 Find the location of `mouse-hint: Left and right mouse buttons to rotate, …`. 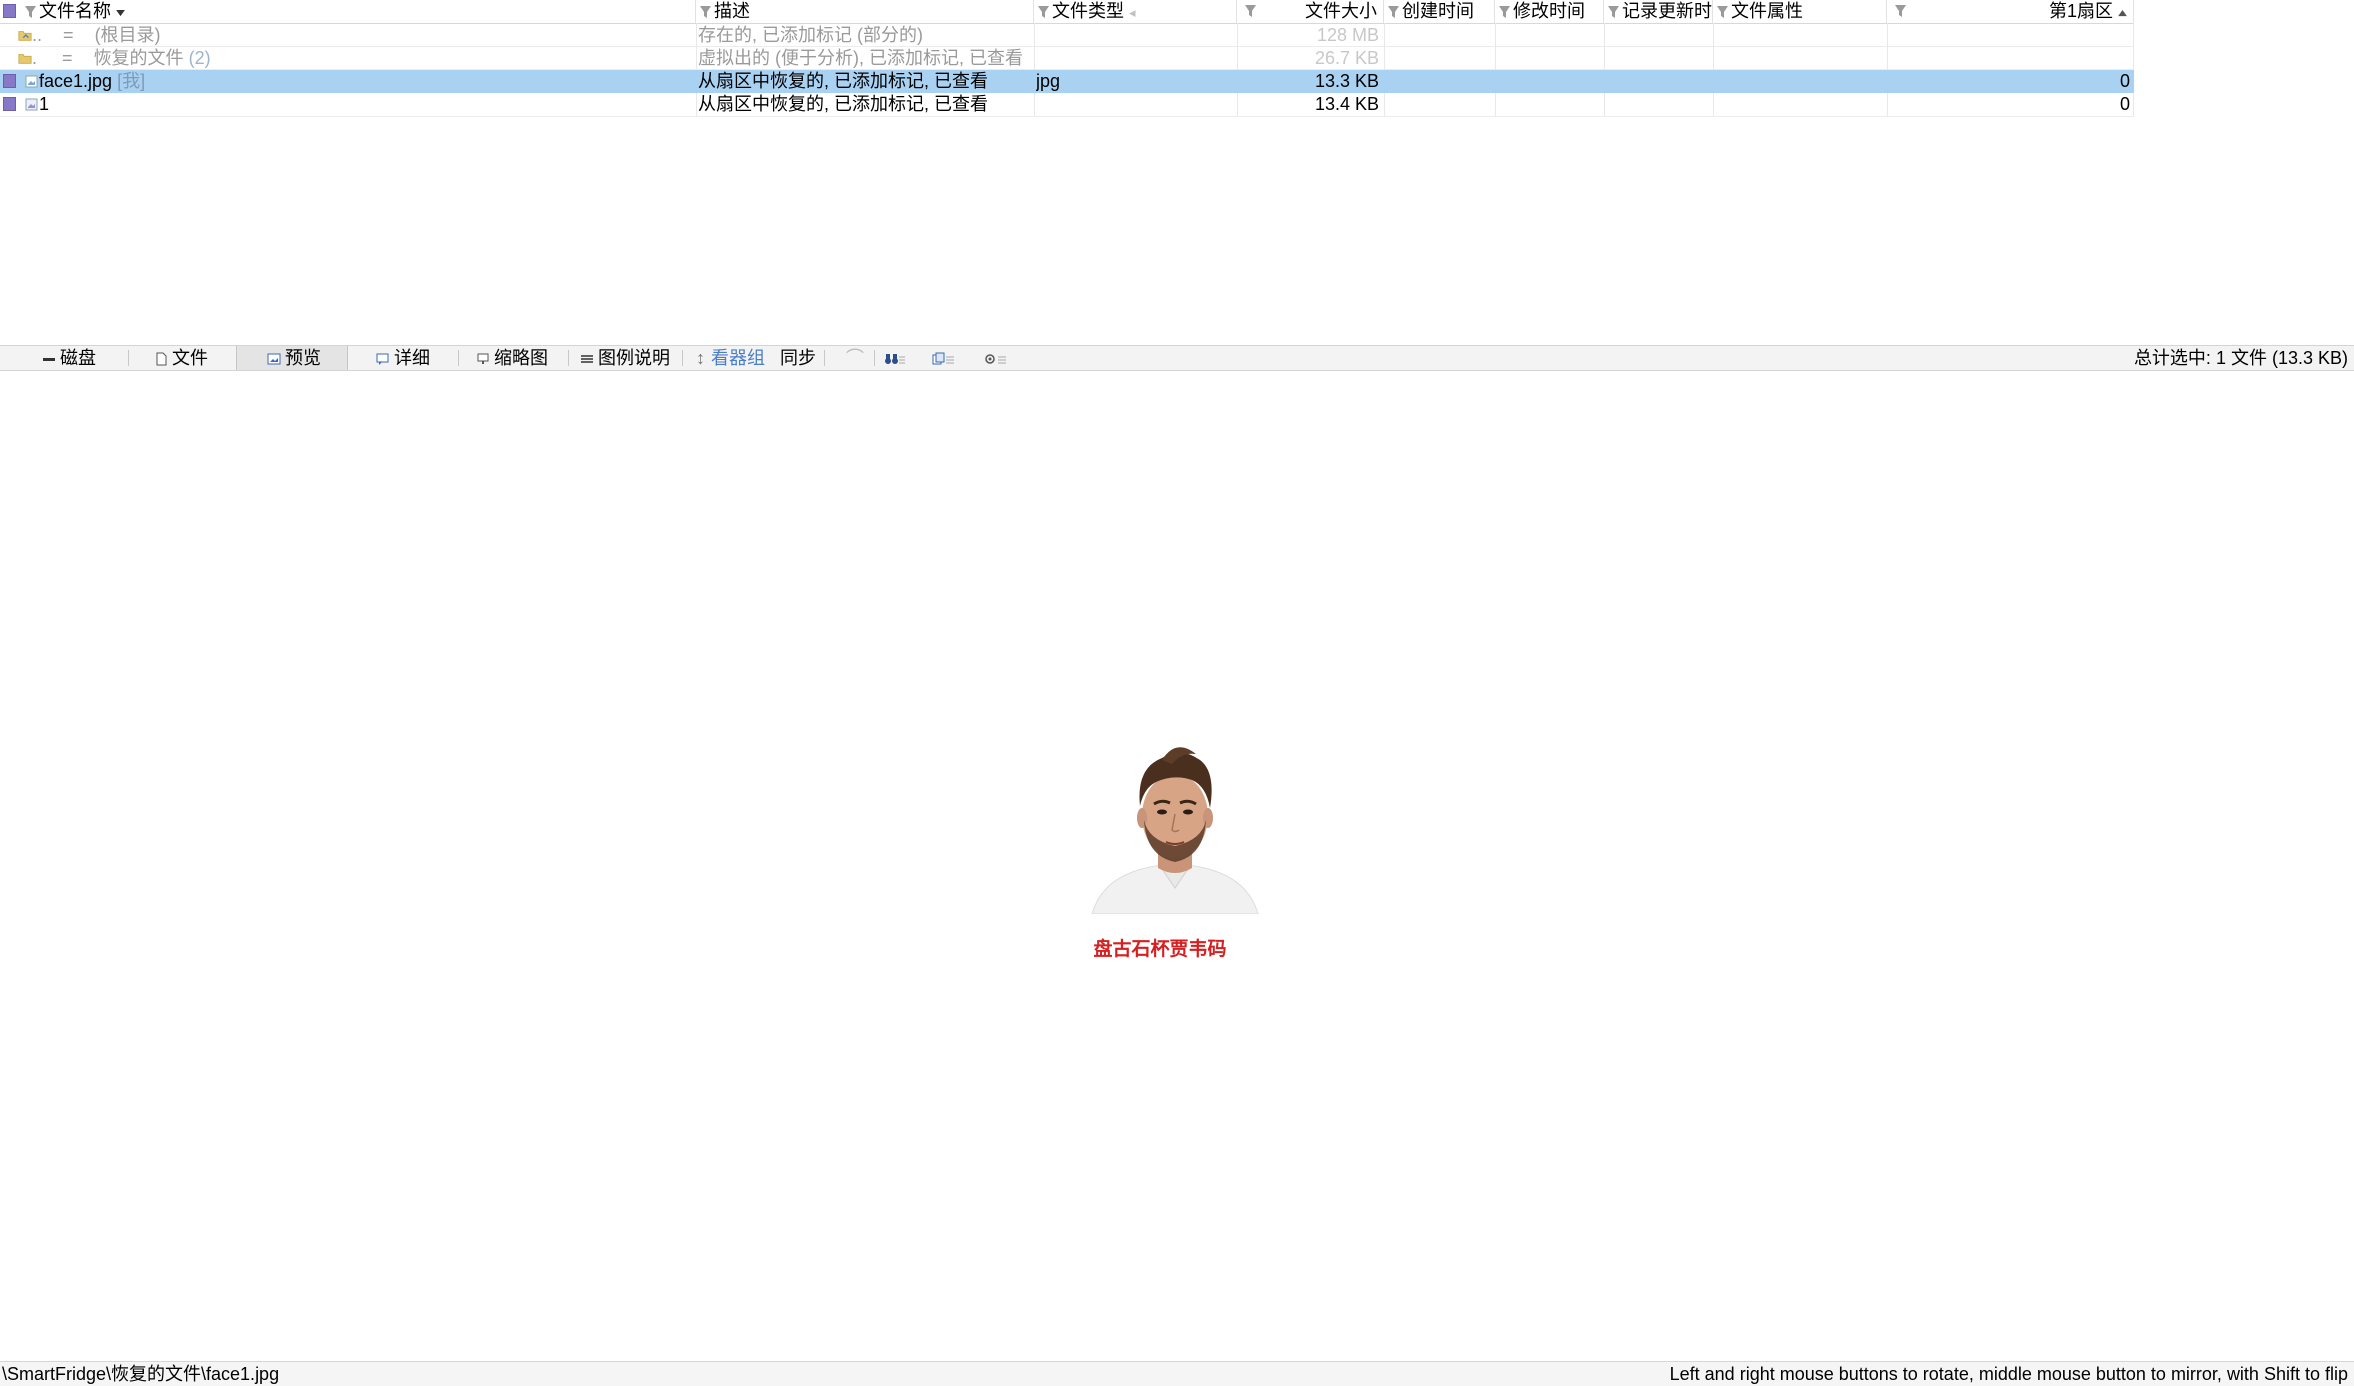

mouse-hint: Left and right mouse buttons to rotate, … is located at coordinates (2008, 1374).